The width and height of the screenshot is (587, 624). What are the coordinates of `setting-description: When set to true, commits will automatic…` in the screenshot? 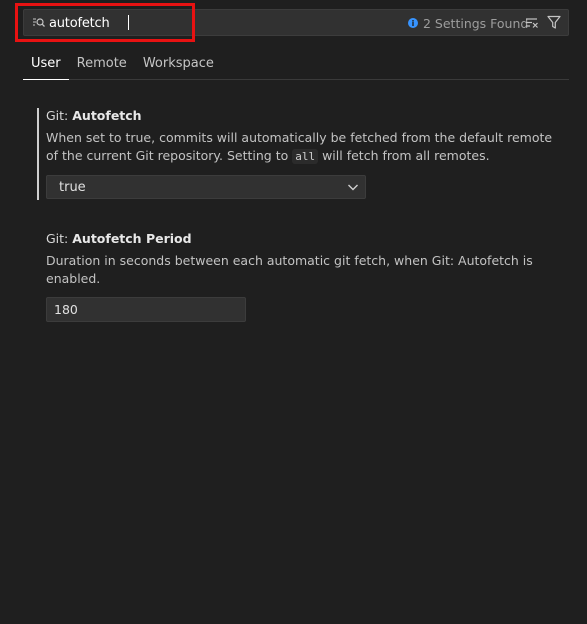 It's located at (301, 147).